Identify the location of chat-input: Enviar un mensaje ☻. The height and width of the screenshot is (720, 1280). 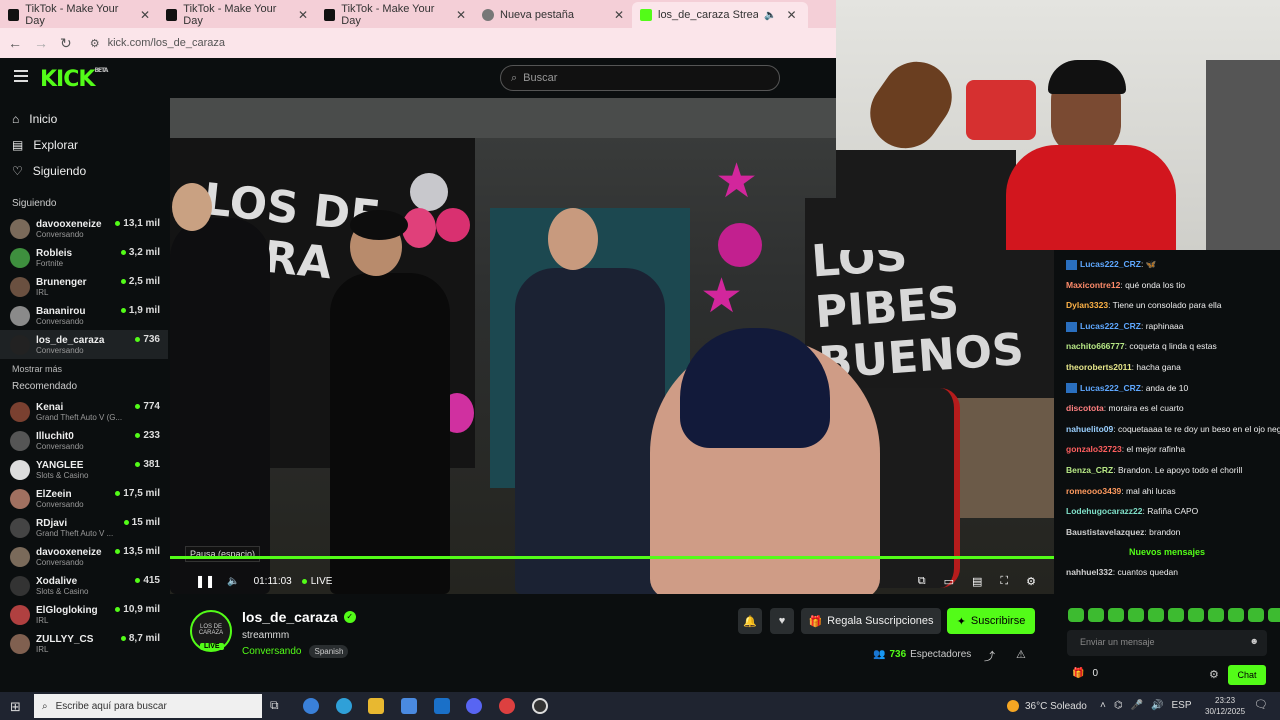
(1167, 643).